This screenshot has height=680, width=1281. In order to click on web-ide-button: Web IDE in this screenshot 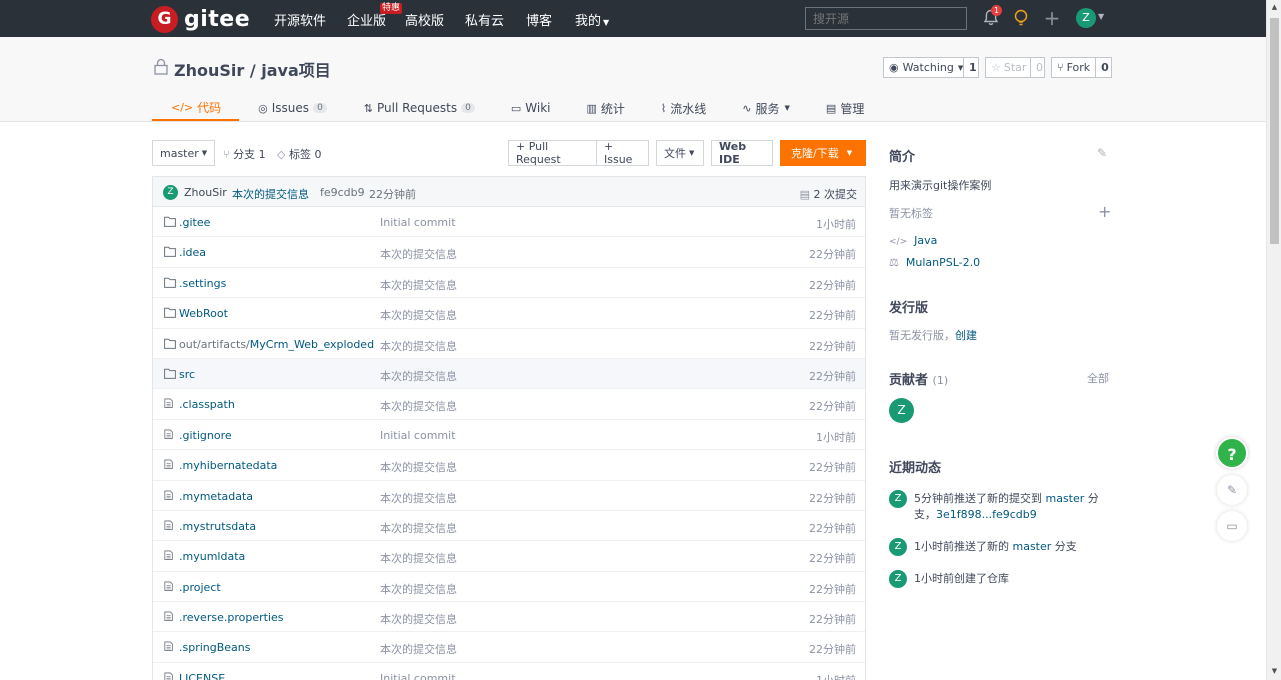, I will do `click(742, 153)`.